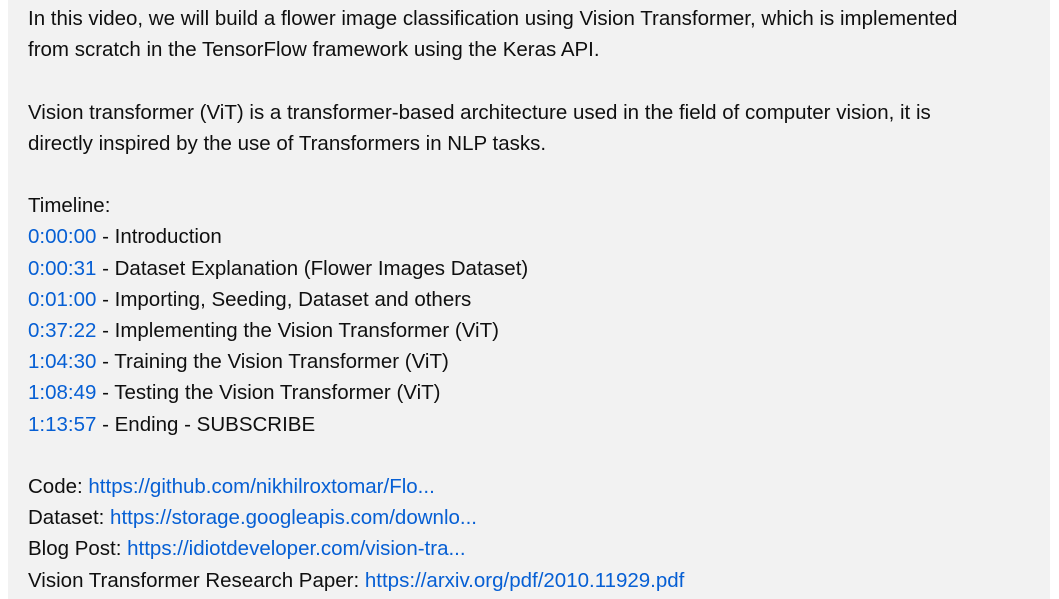  Describe the element at coordinates (62, 299) in the screenshot. I see `timestamp-link: 0:01:00` at that location.